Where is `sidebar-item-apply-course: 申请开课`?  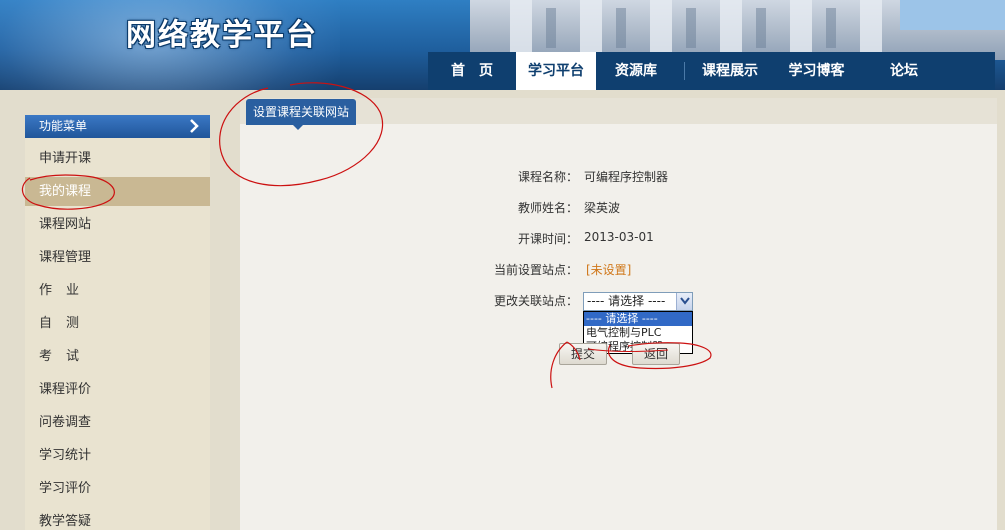
sidebar-item-apply-course: 申请开课 is located at coordinates (117, 158).